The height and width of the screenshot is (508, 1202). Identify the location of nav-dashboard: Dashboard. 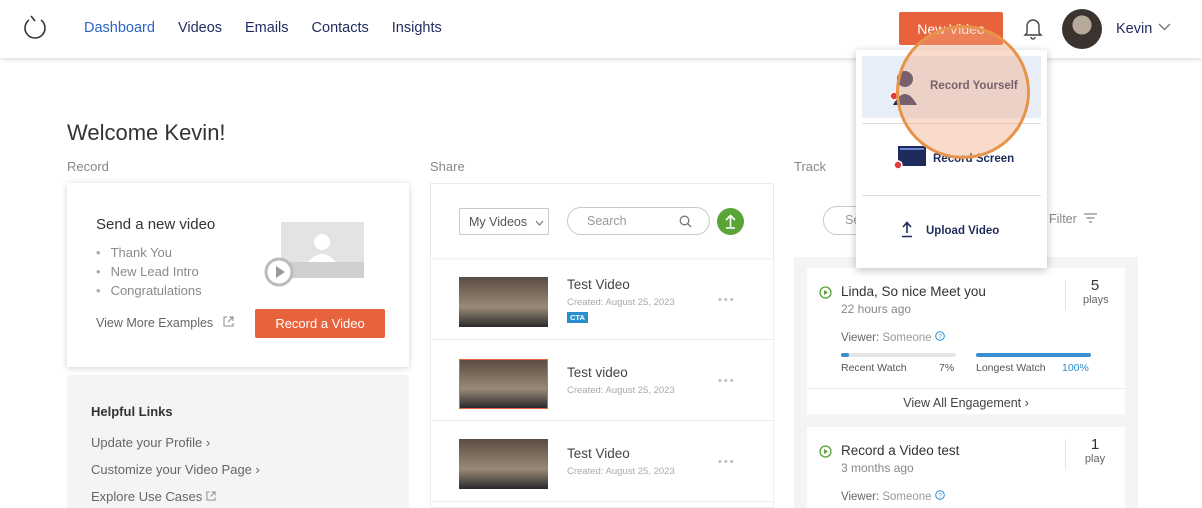
(119, 28).